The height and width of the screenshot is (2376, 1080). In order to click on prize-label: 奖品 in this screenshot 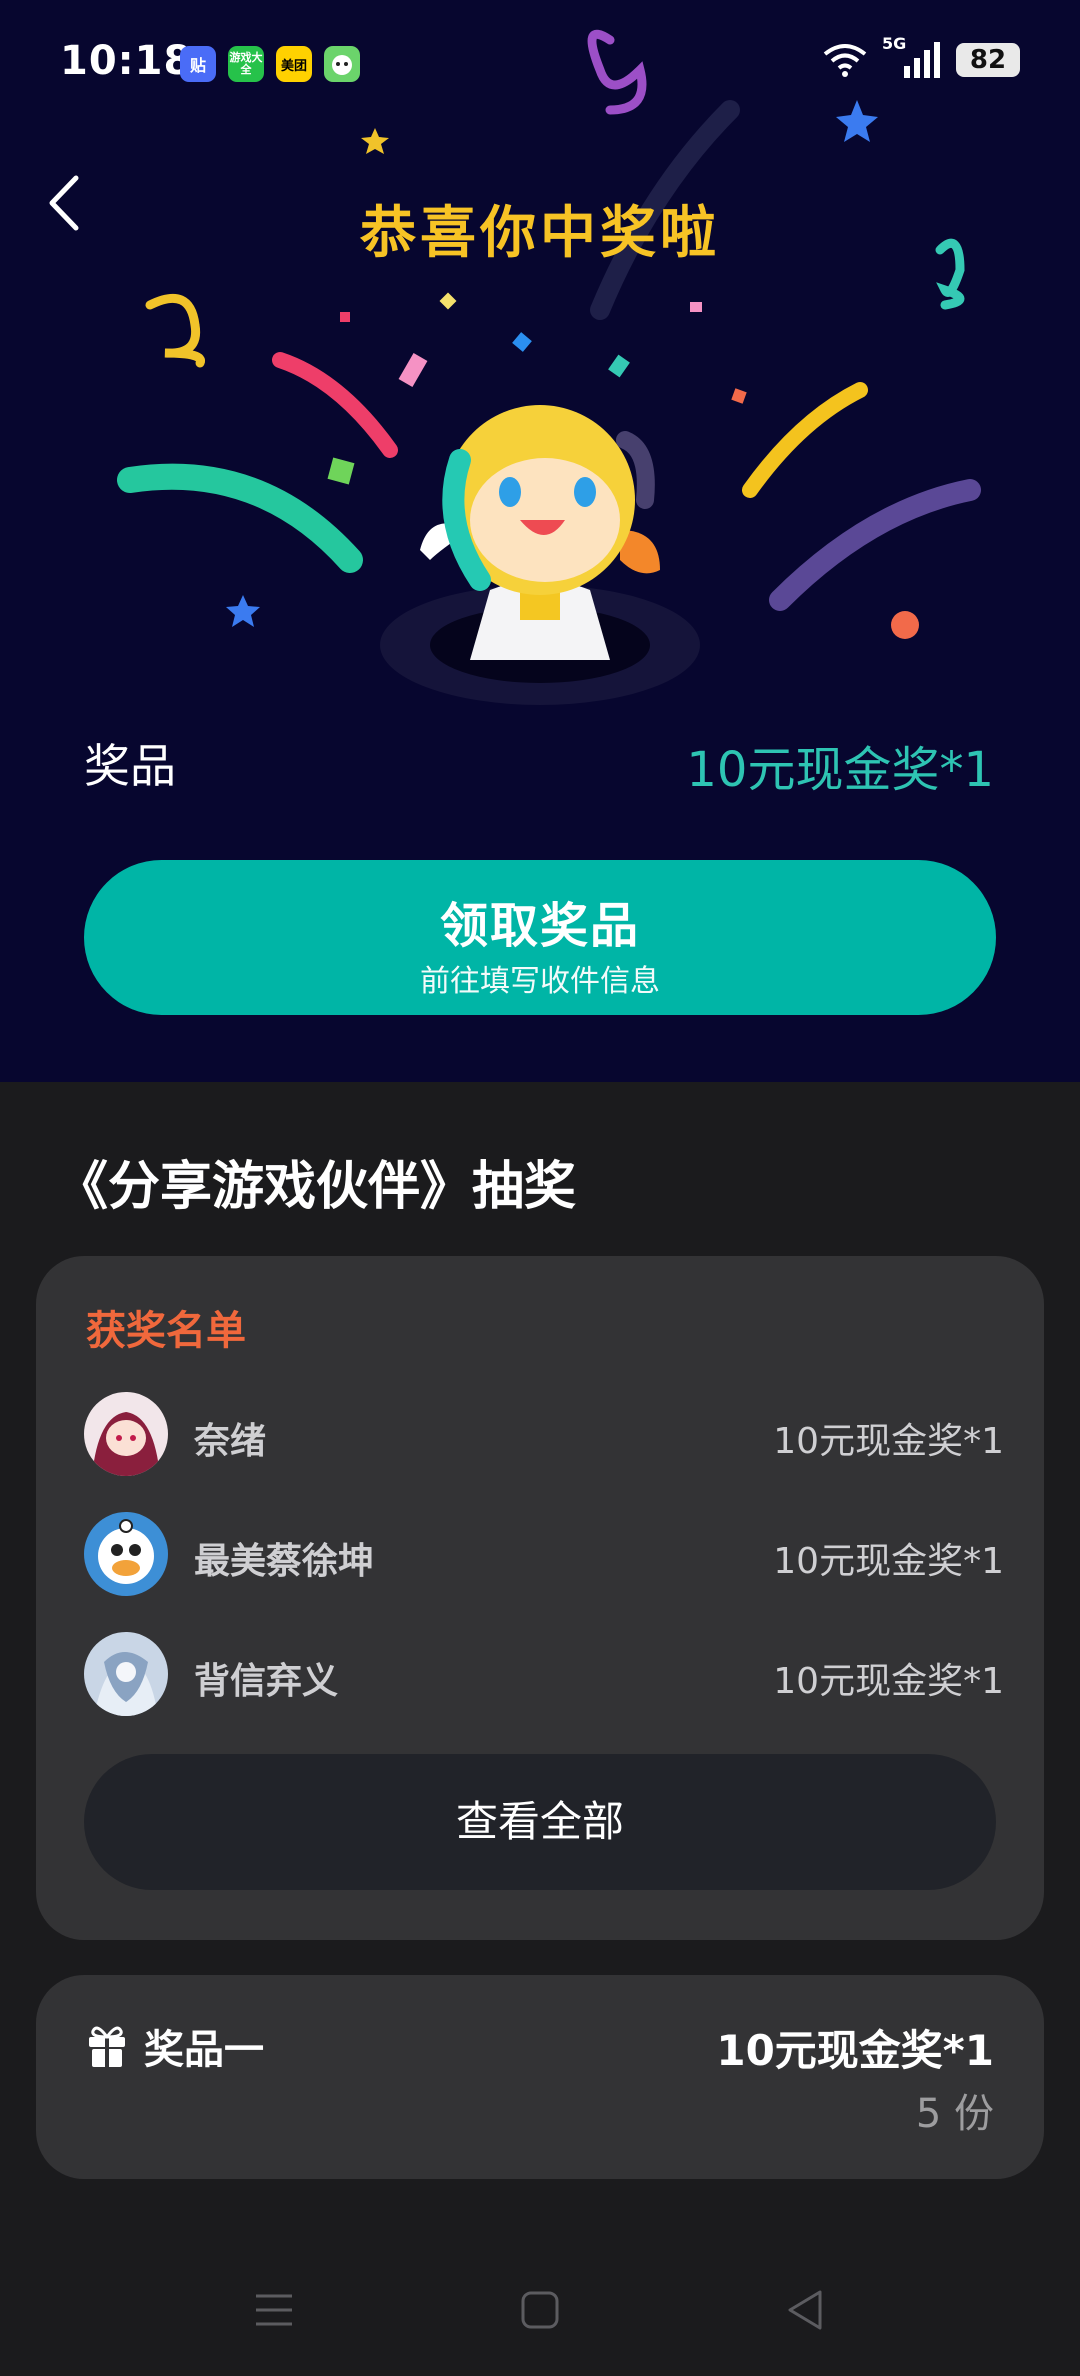, I will do `click(130, 766)`.